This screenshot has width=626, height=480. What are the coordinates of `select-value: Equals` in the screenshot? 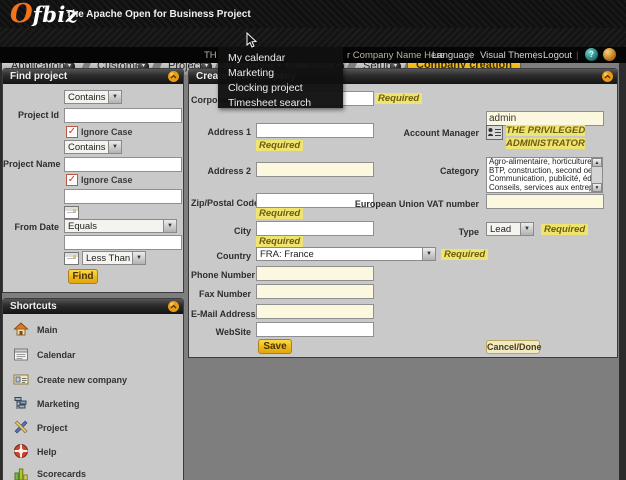 It's located at (83, 226).